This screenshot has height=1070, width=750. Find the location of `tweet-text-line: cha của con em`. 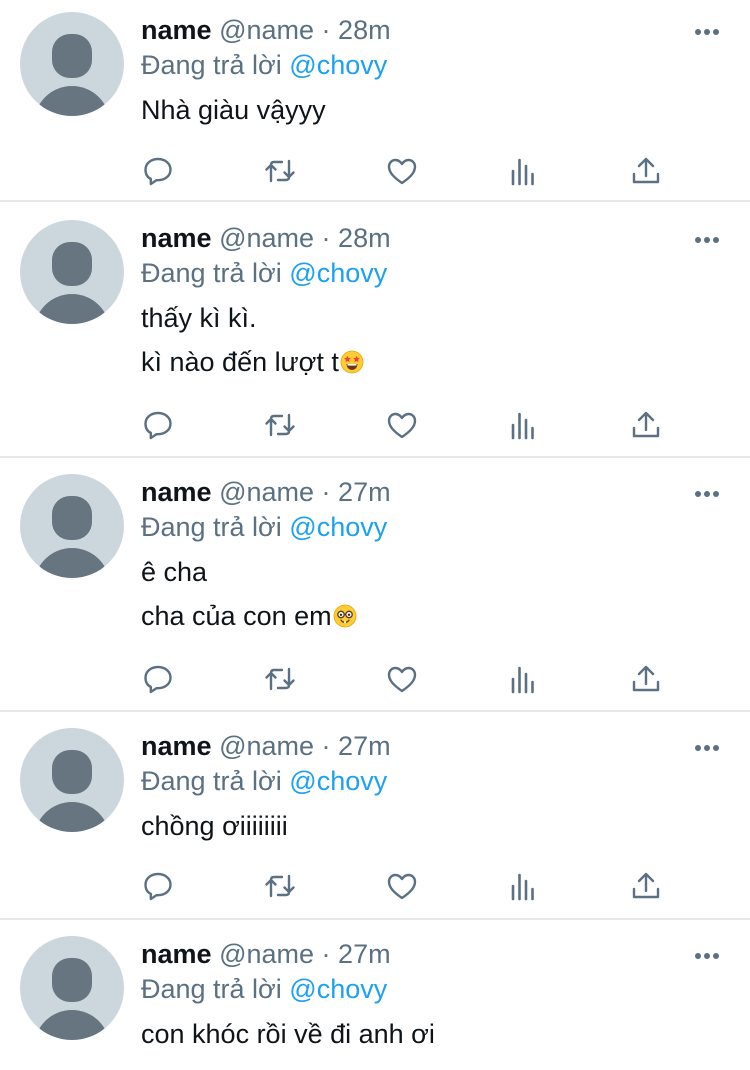

tweet-text-line: cha của con em is located at coordinates (236, 616).